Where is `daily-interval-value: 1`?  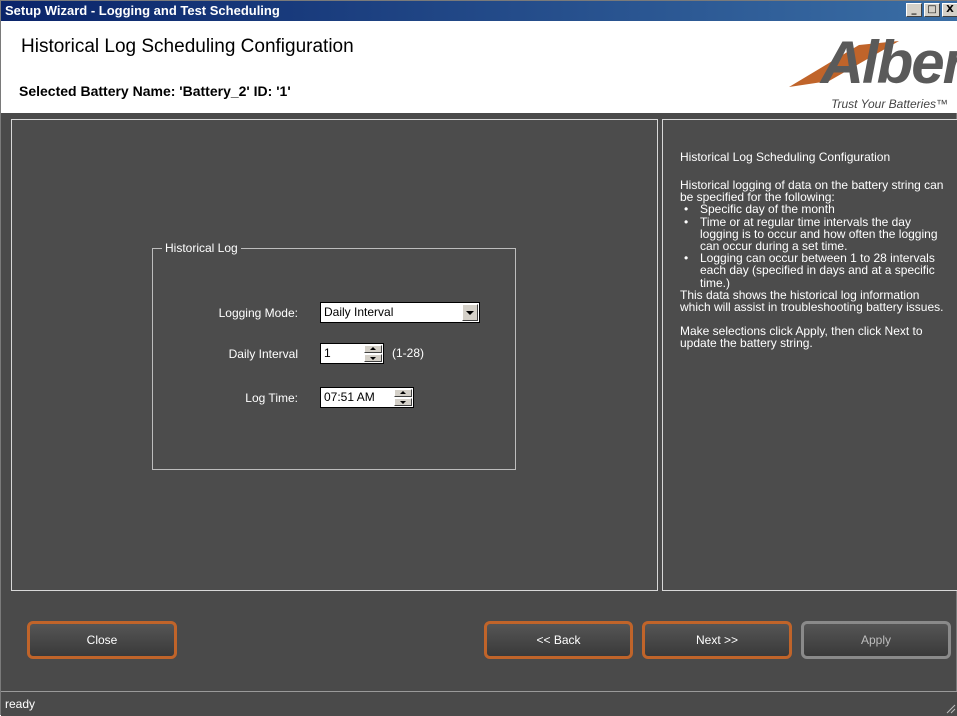 daily-interval-value: 1 is located at coordinates (327, 353).